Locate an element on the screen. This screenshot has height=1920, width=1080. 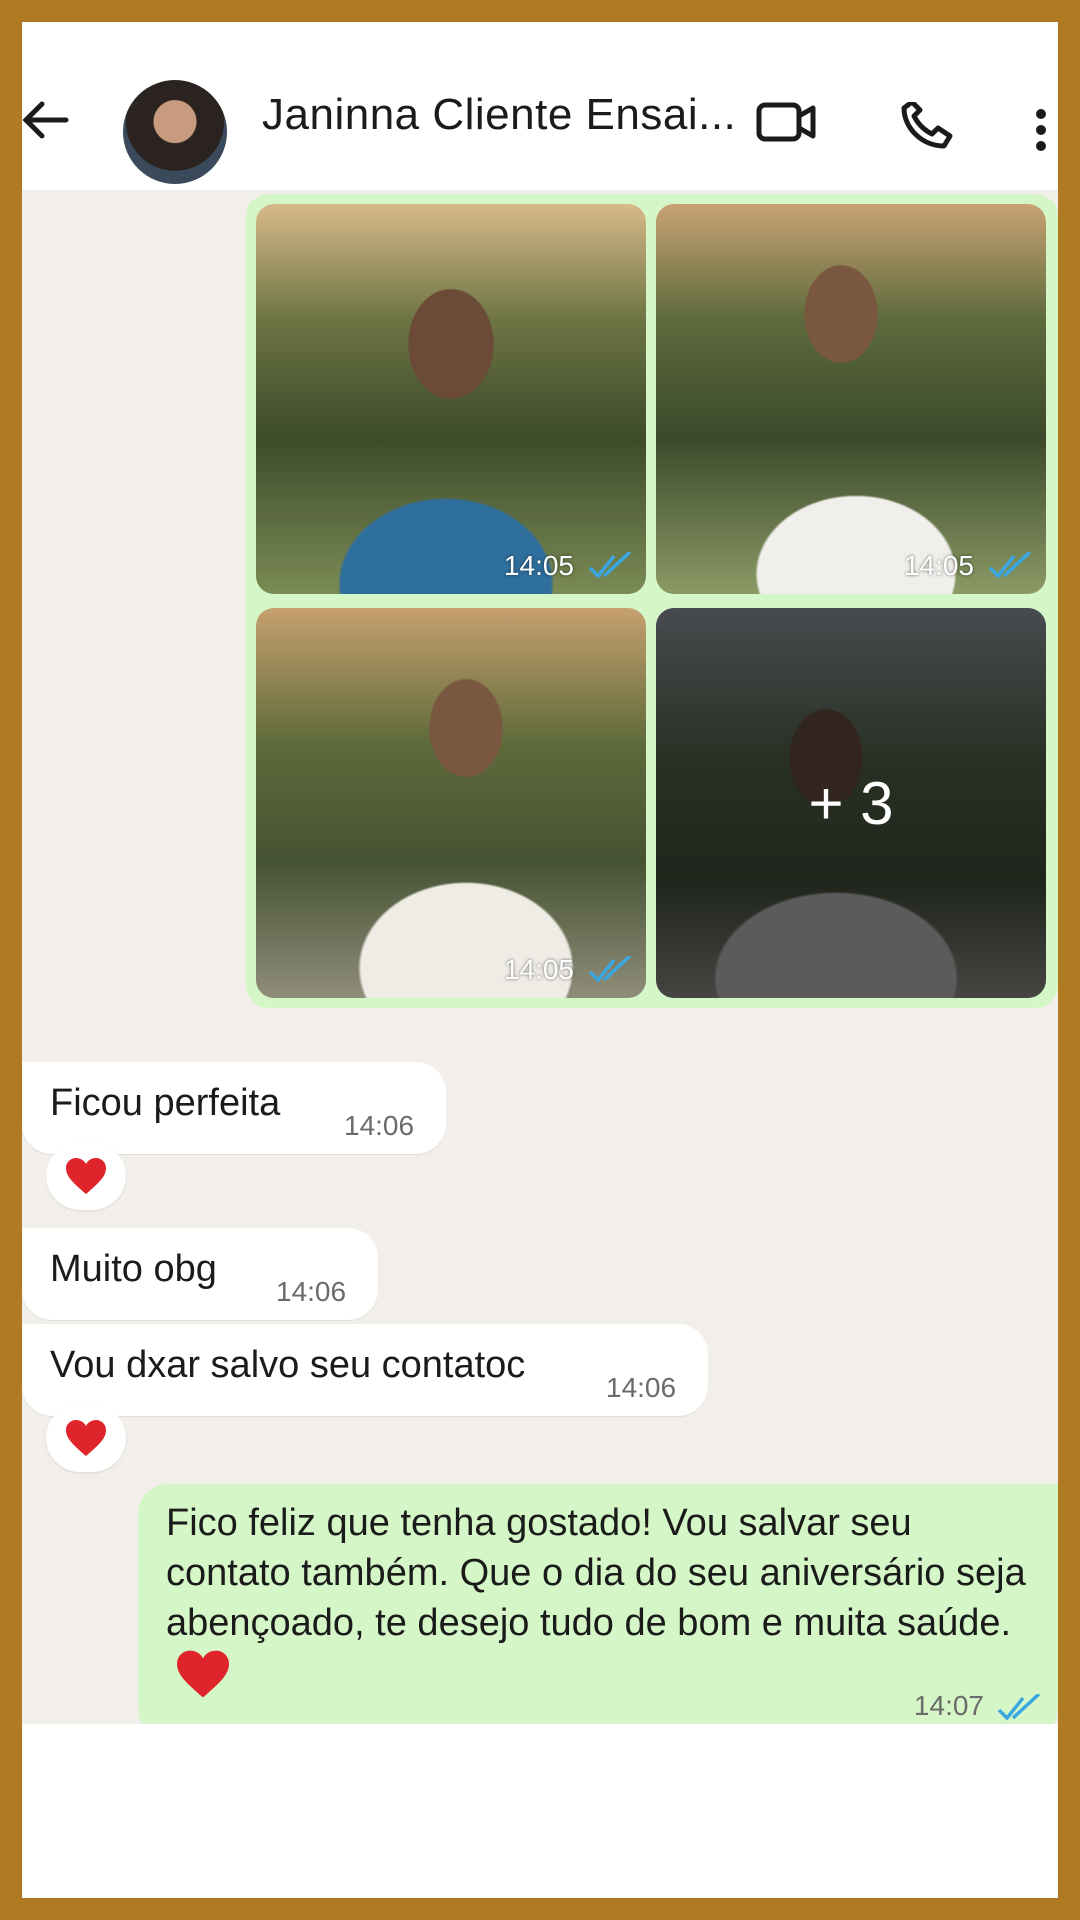
photo-thumbnail-more: + 3 is located at coordinates (851, 803).